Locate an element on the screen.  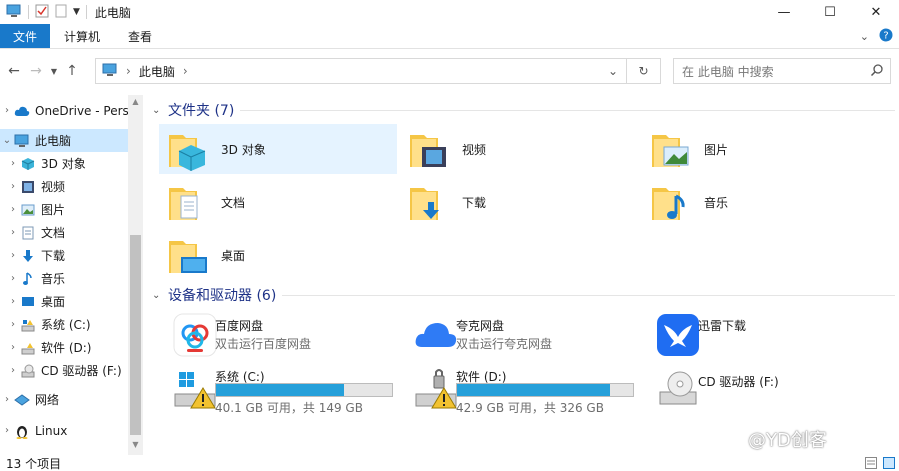
nav-item-documents: › 文档 is located at coordinates (64, 232).